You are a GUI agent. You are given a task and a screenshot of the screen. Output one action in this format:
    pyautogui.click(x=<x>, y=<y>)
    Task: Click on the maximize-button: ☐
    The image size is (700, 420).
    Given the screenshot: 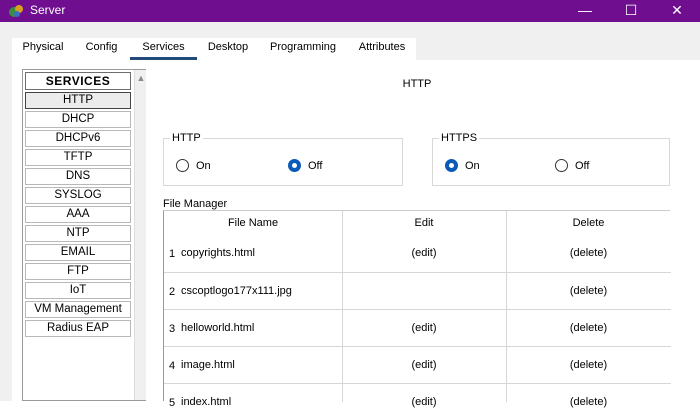 What is the action you would take?
    pyautogui.click(x=631, y=11)
    